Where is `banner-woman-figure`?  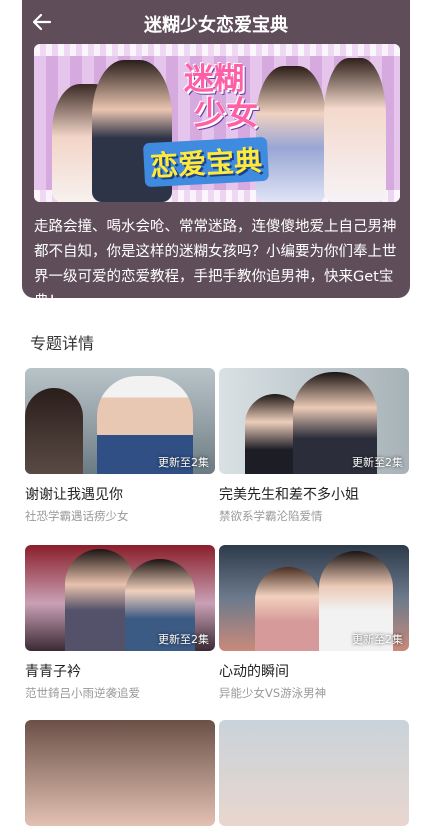 banner-woman-figure is located at coordinates (355, 130).